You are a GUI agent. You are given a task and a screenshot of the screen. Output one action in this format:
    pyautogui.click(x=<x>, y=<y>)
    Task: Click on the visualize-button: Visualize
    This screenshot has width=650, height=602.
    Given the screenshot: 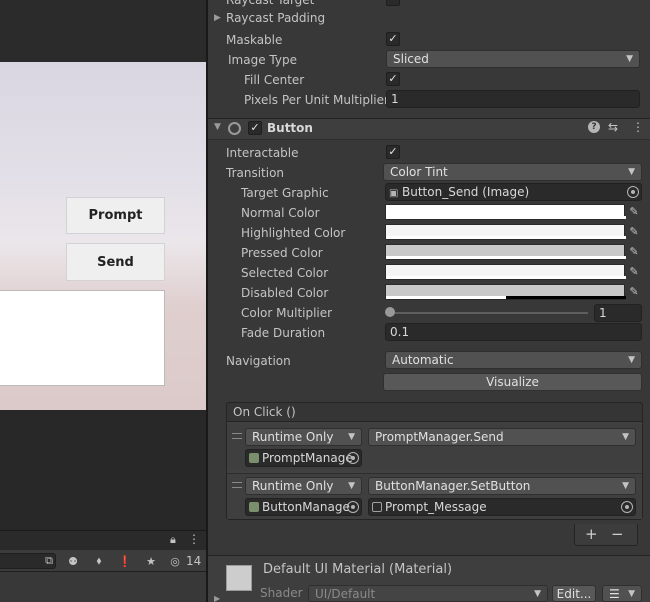 What is the action you would take?
    pyautogui.click(x=512, y=382)
    